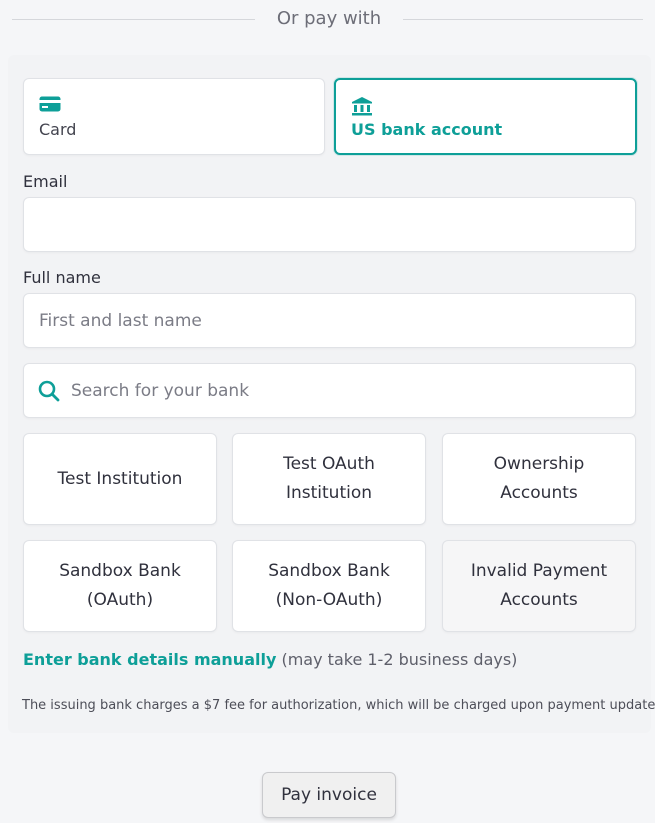 The width and height of the screenshot is (655, 823). Describe the element at coordinates (523, 19) in the screenshot. I see `divider-line-right` at that location.